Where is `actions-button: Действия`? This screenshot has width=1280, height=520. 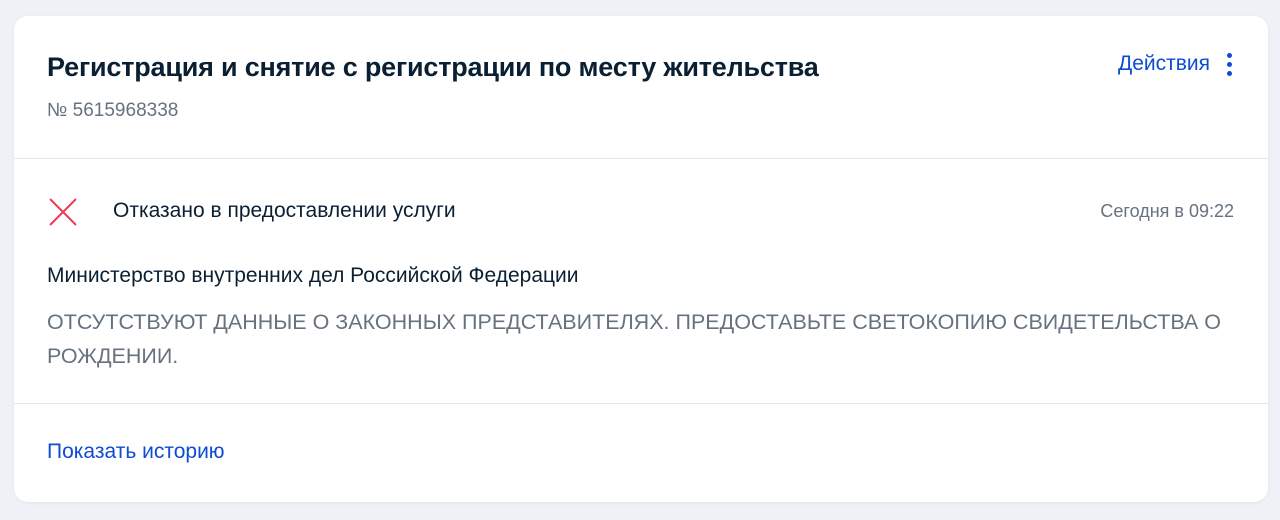 actions-button: Действия is located at coordinates (1175, 64).